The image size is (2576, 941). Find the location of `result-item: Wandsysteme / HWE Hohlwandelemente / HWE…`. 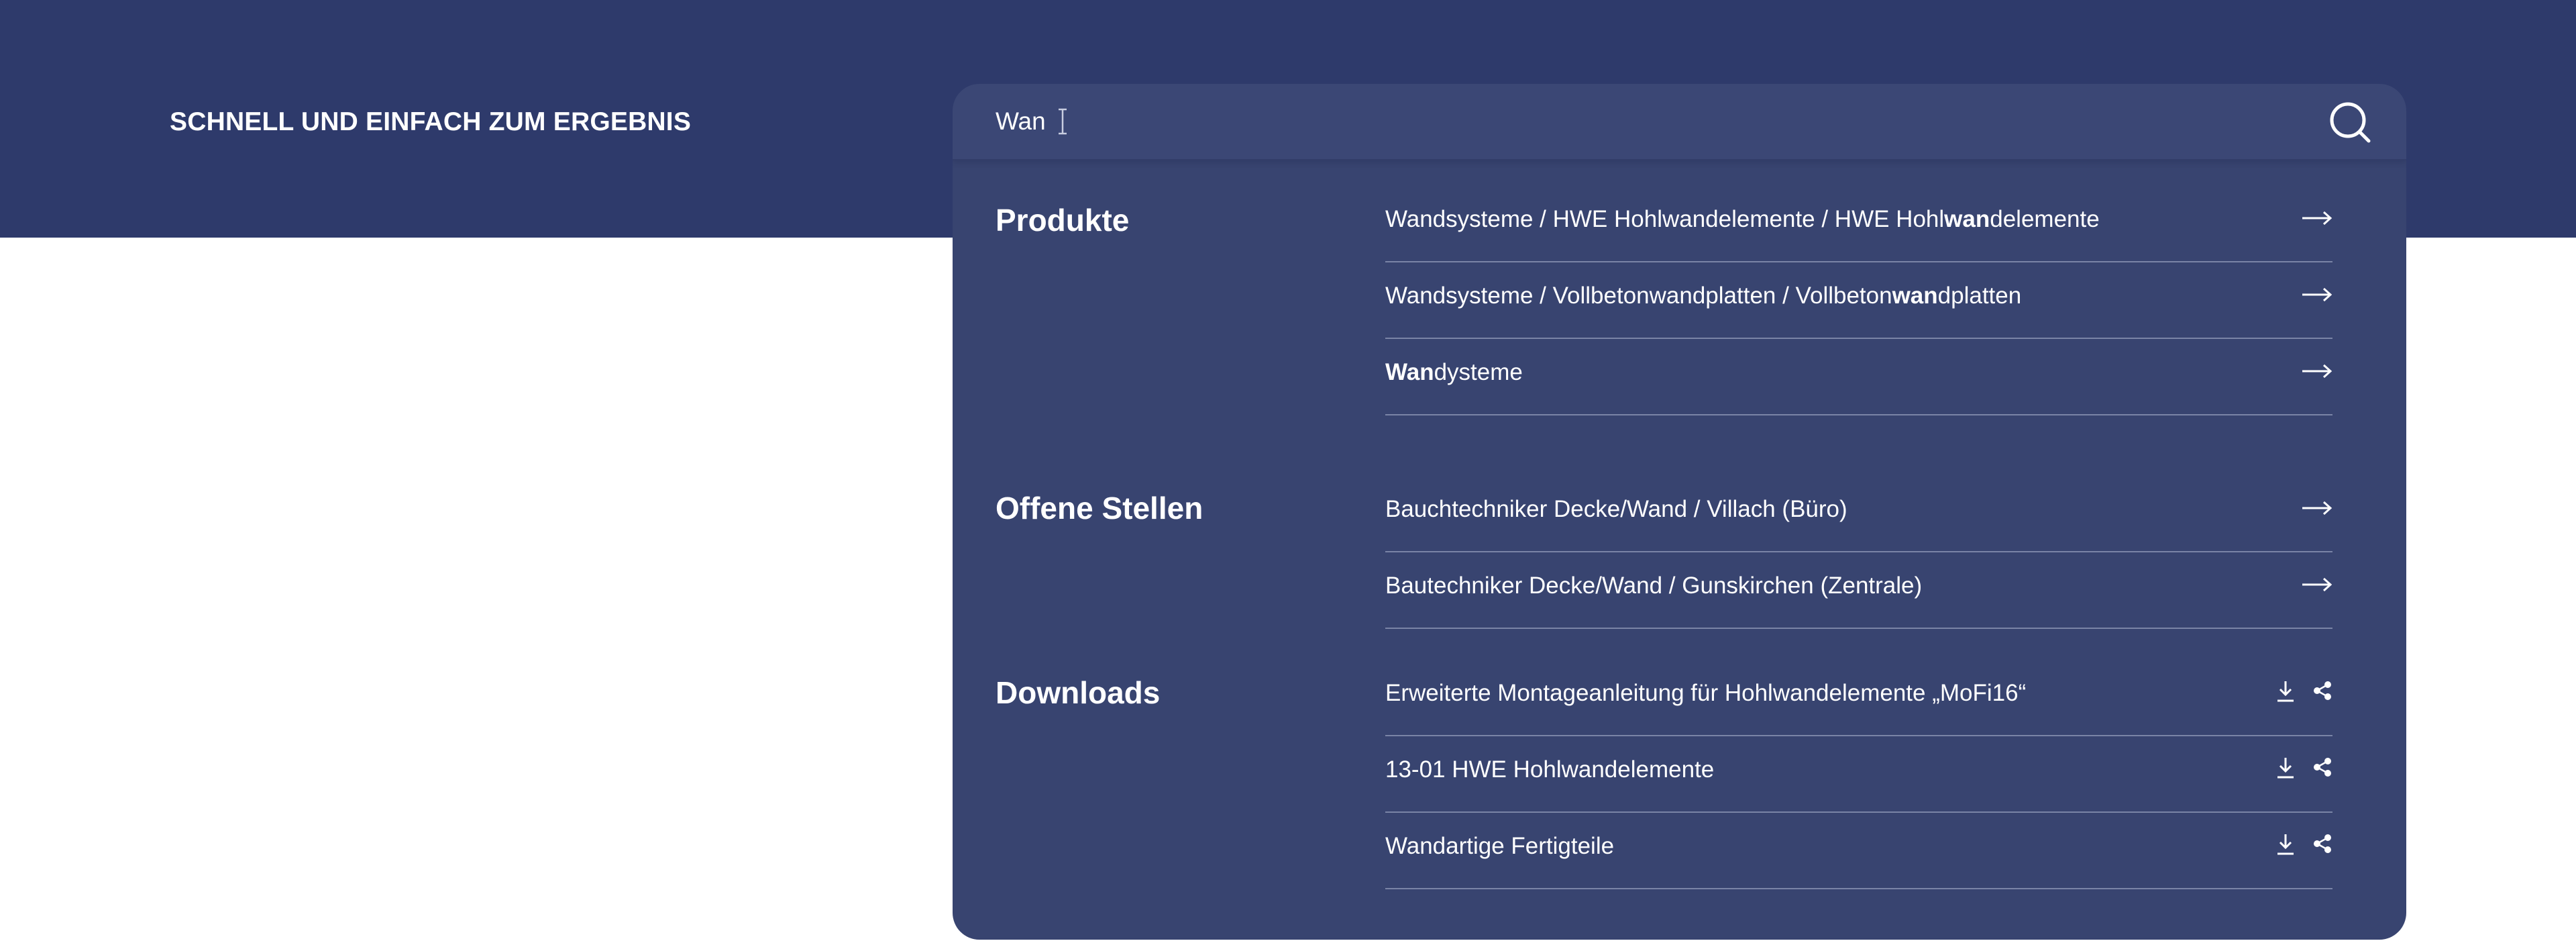

result-item: Wandsysteme / HWE Hohlwandelemente / HWE… is located at coordinates (1858, 224).